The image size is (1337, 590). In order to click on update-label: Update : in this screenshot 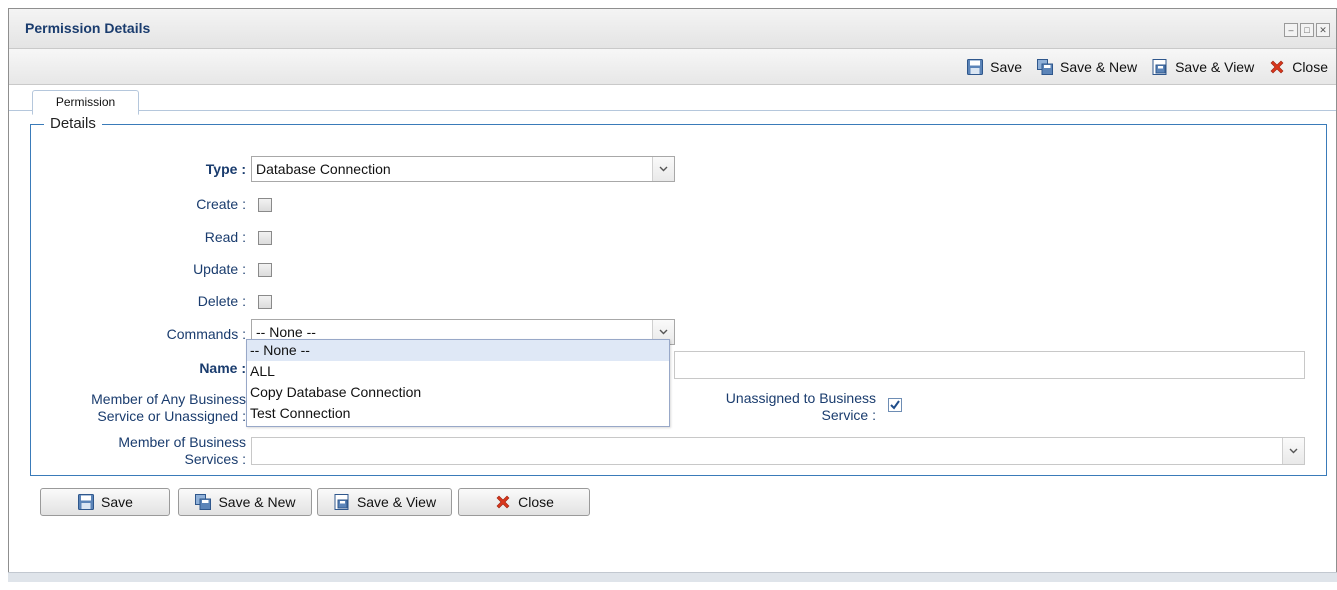, I will do `click(219, 269)`.